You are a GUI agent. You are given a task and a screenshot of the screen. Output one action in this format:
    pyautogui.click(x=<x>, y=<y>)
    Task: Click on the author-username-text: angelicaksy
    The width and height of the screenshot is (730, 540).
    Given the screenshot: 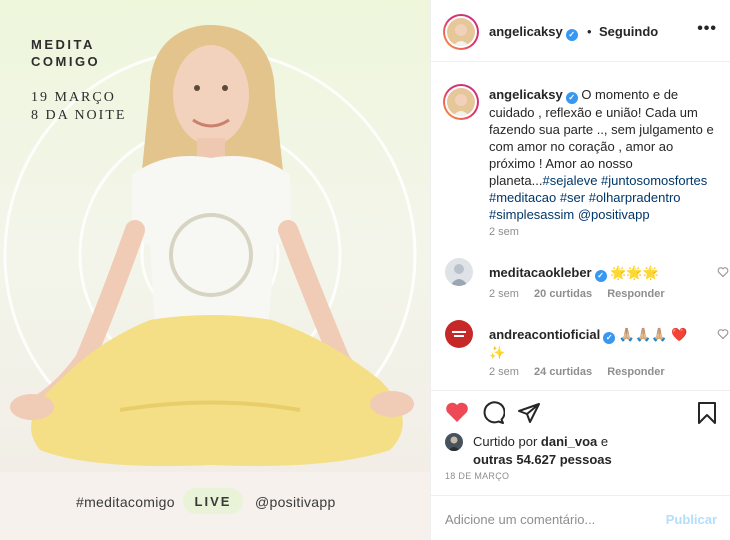 What is the action you would take?
    pyautogui.click(x=526, y=31)
    